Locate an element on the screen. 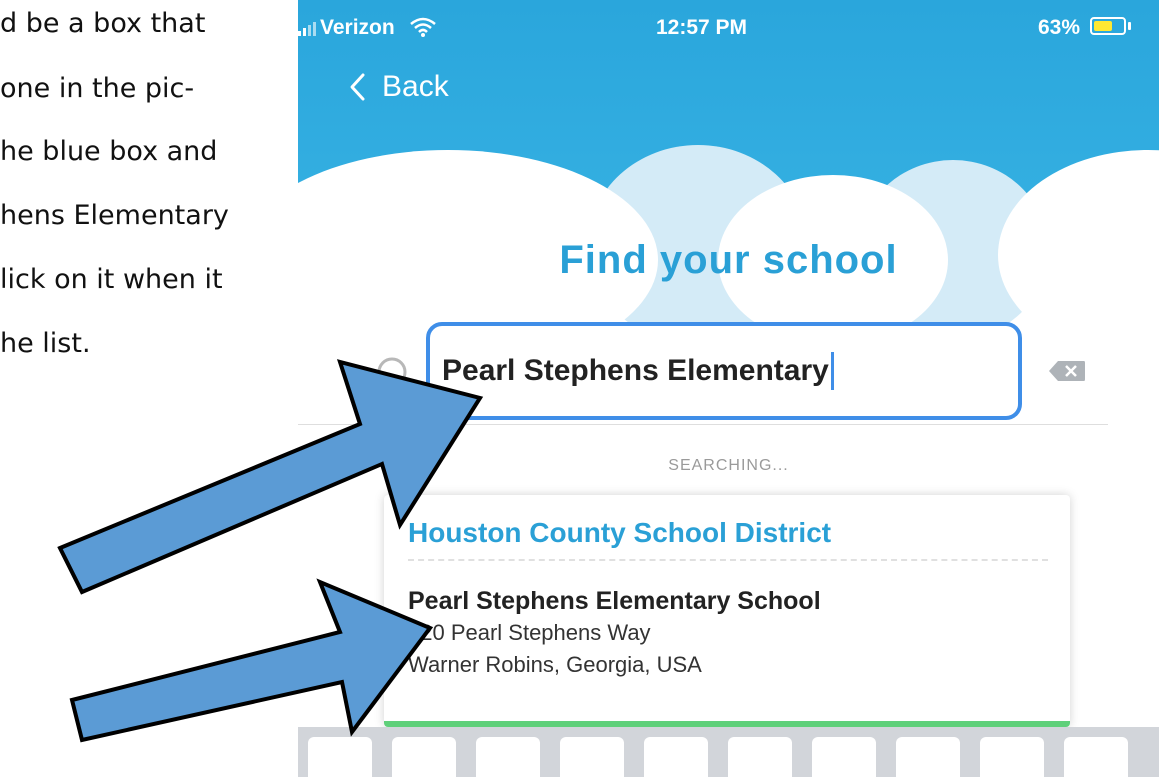 This screenshot has width=1159, height=777. battery-icon is located at coordinates (1108, 26).